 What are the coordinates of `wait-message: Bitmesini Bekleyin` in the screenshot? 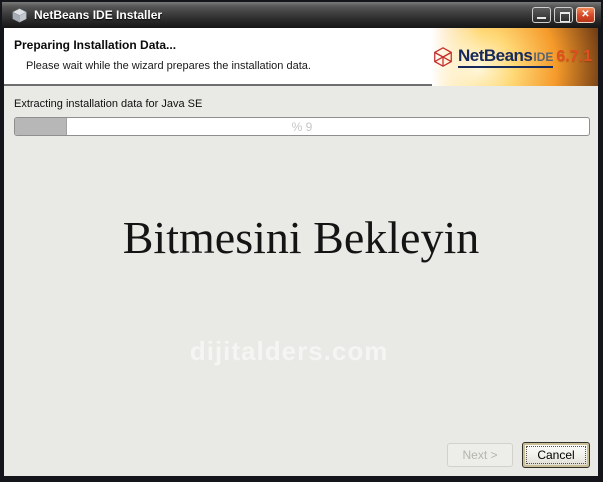 It's located at (301, 237).